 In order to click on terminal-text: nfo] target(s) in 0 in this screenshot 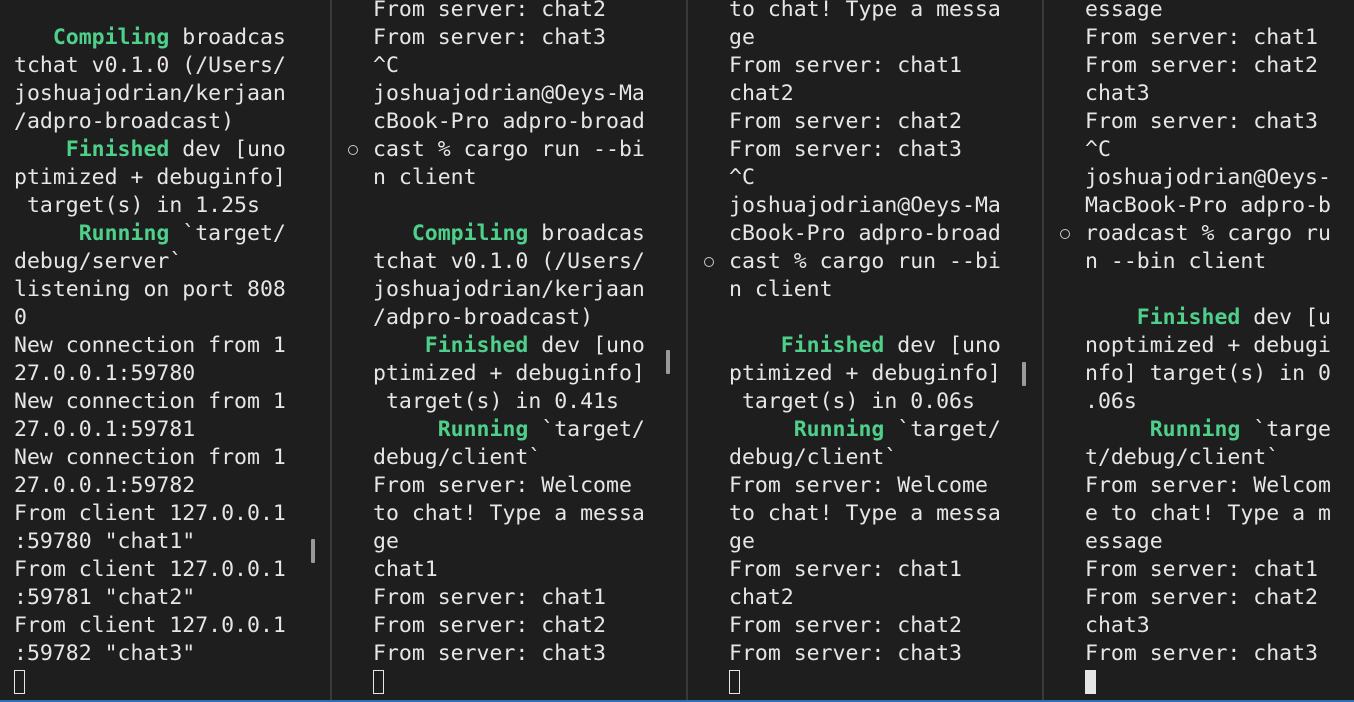, I will do `click(1208, 373)`.